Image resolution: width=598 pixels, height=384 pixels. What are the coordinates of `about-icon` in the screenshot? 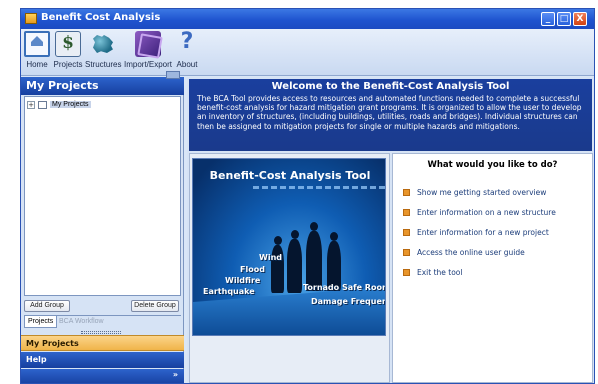 It's located at (187, 43).